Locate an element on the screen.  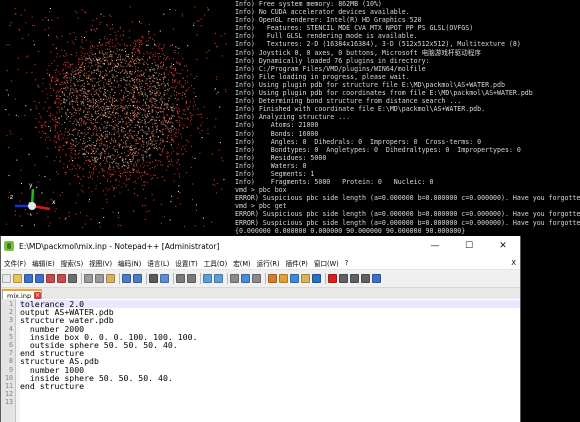
menu-item: 搜索(S) is located at coordinates (72, 263).